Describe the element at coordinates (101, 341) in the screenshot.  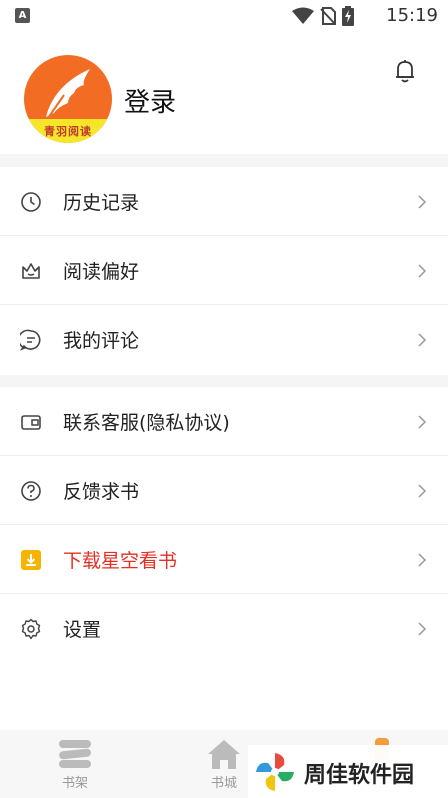
I see `menu-item-label: 我的评论` at that location.